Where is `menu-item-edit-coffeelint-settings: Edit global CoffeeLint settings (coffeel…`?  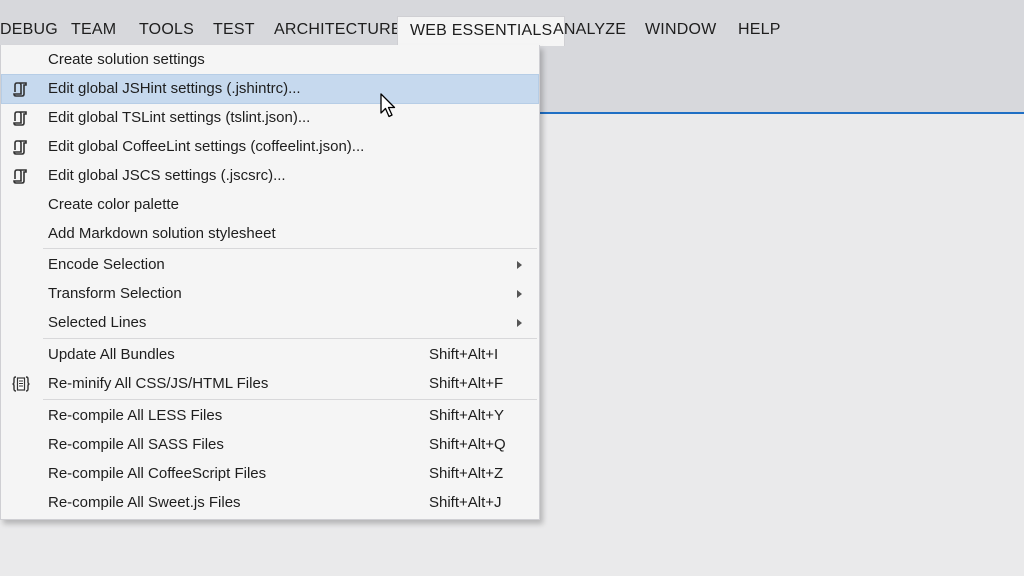 menu-item-edit-coffeelint-settings: Edit global CoffeeLint settings (coffeel… is located at coordinates (270, 147).